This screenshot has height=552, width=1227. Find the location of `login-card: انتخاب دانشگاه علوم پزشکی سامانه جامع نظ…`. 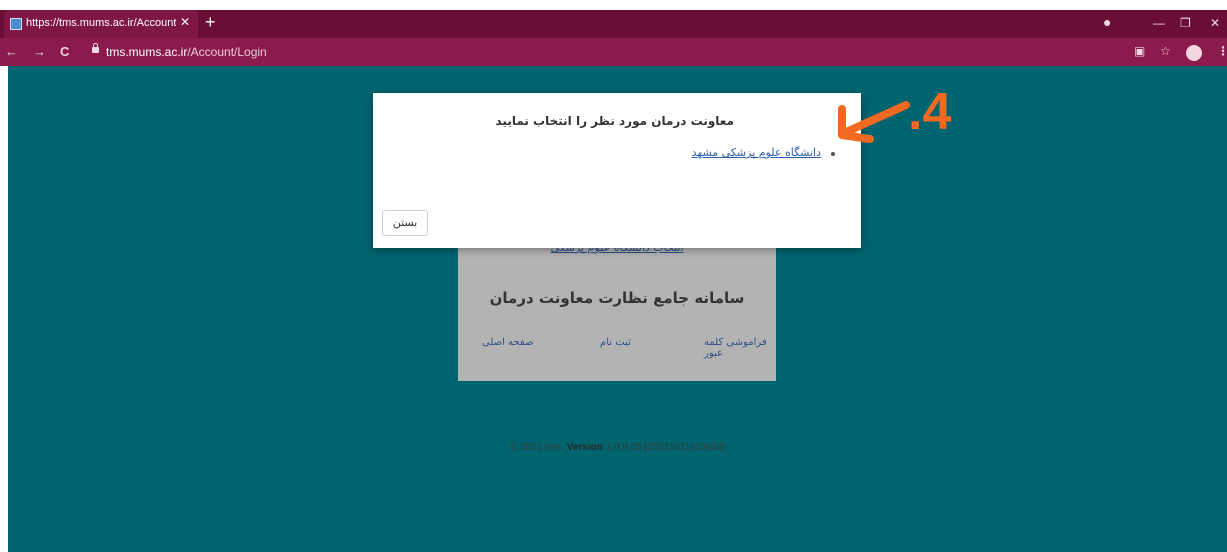

login-card: انتخاب دانشگاه علوم پزشکی سامانه جامع نظ… is located at coordinates (617, 305).